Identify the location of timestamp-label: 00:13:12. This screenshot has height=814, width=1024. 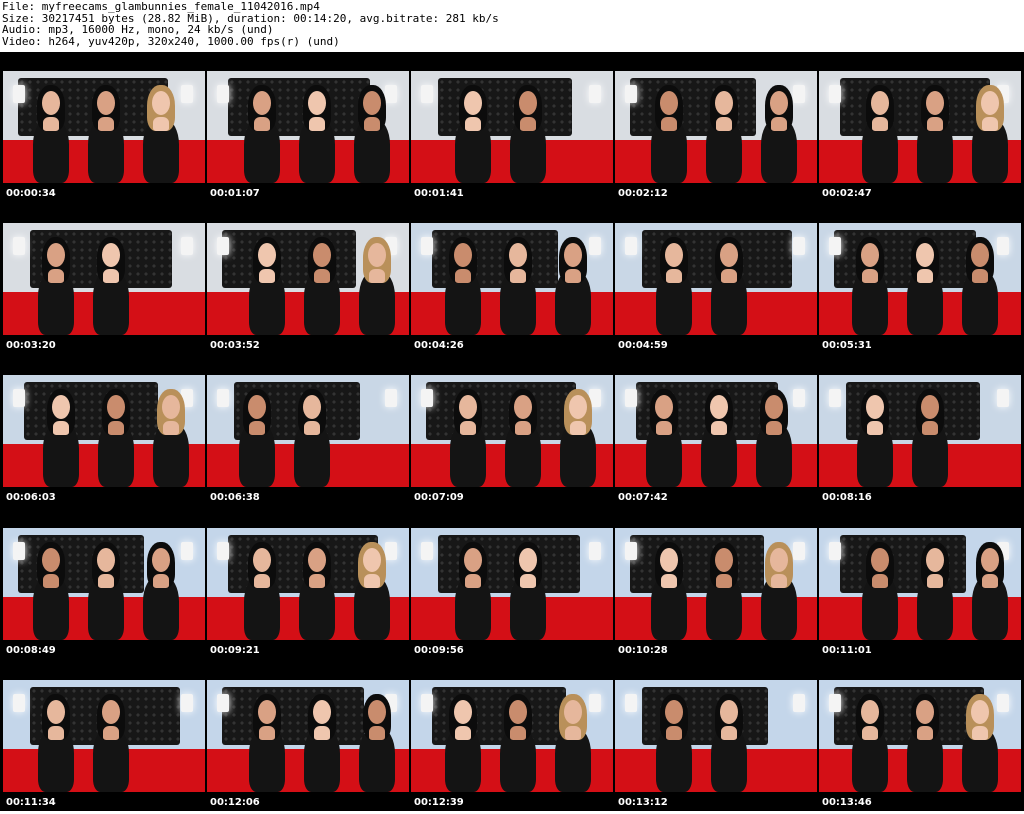
(643, 802).